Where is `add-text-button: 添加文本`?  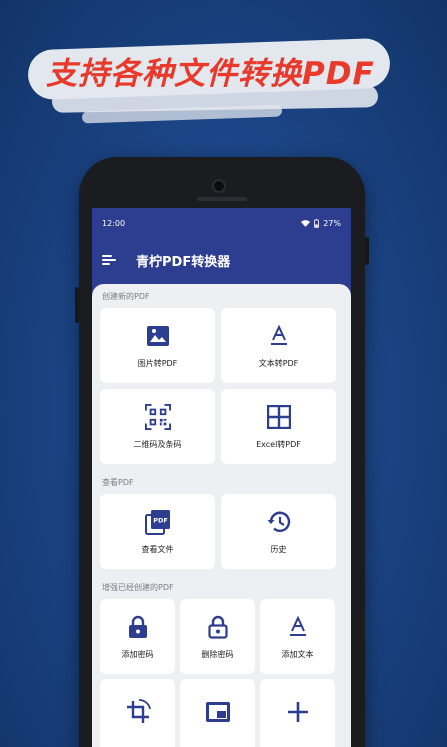 add-text-button: 添加文本 is located at coordinates (297, 636).